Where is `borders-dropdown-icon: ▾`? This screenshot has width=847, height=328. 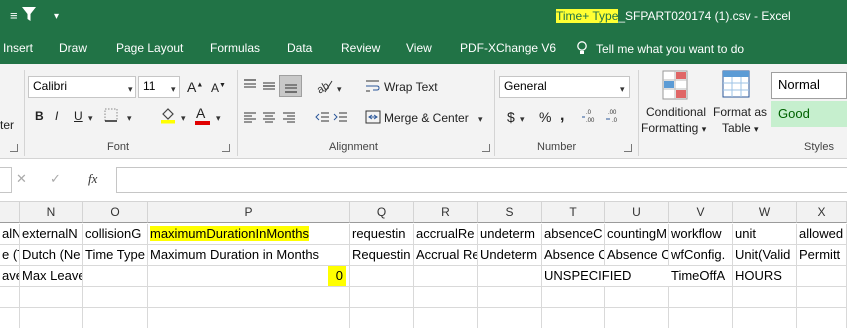
borders-dropdown-icon: ▾ is located at coordinates (129, 118).